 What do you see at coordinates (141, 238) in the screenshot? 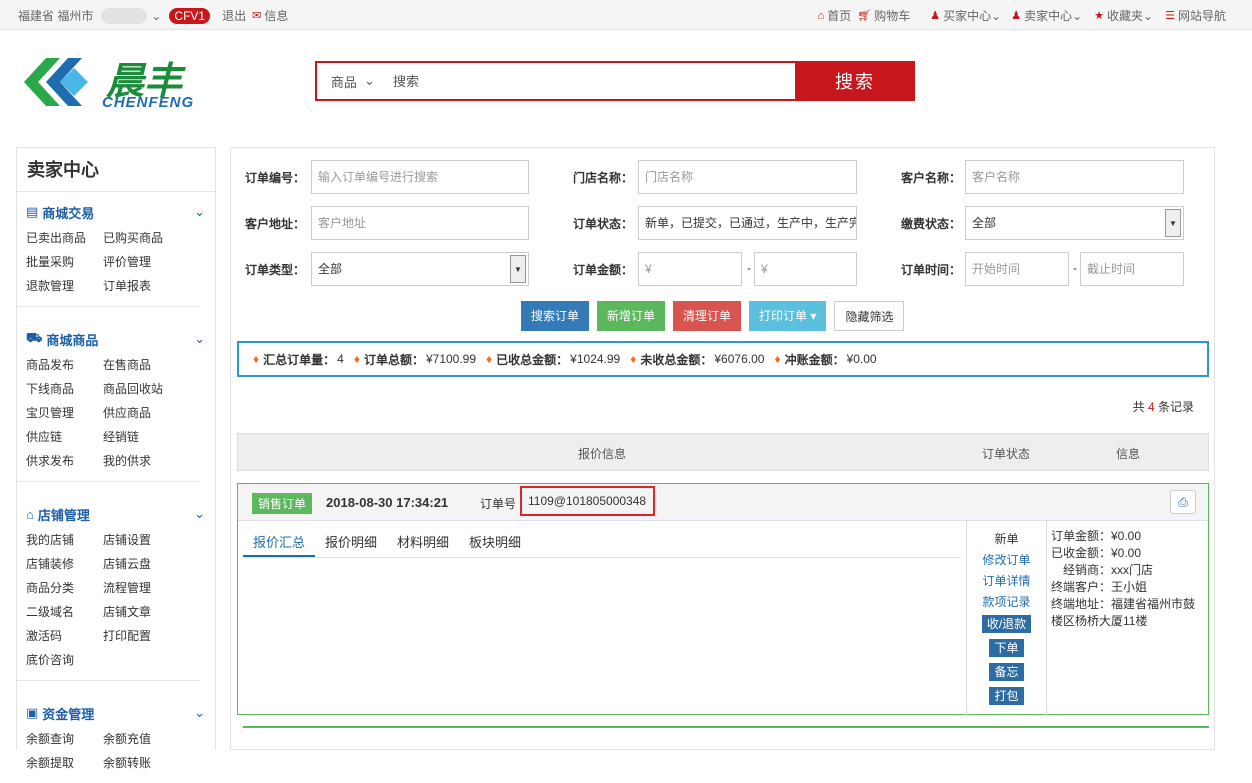
I see `sidebar-item: 已购买商品` at bounding box center [141, 238].